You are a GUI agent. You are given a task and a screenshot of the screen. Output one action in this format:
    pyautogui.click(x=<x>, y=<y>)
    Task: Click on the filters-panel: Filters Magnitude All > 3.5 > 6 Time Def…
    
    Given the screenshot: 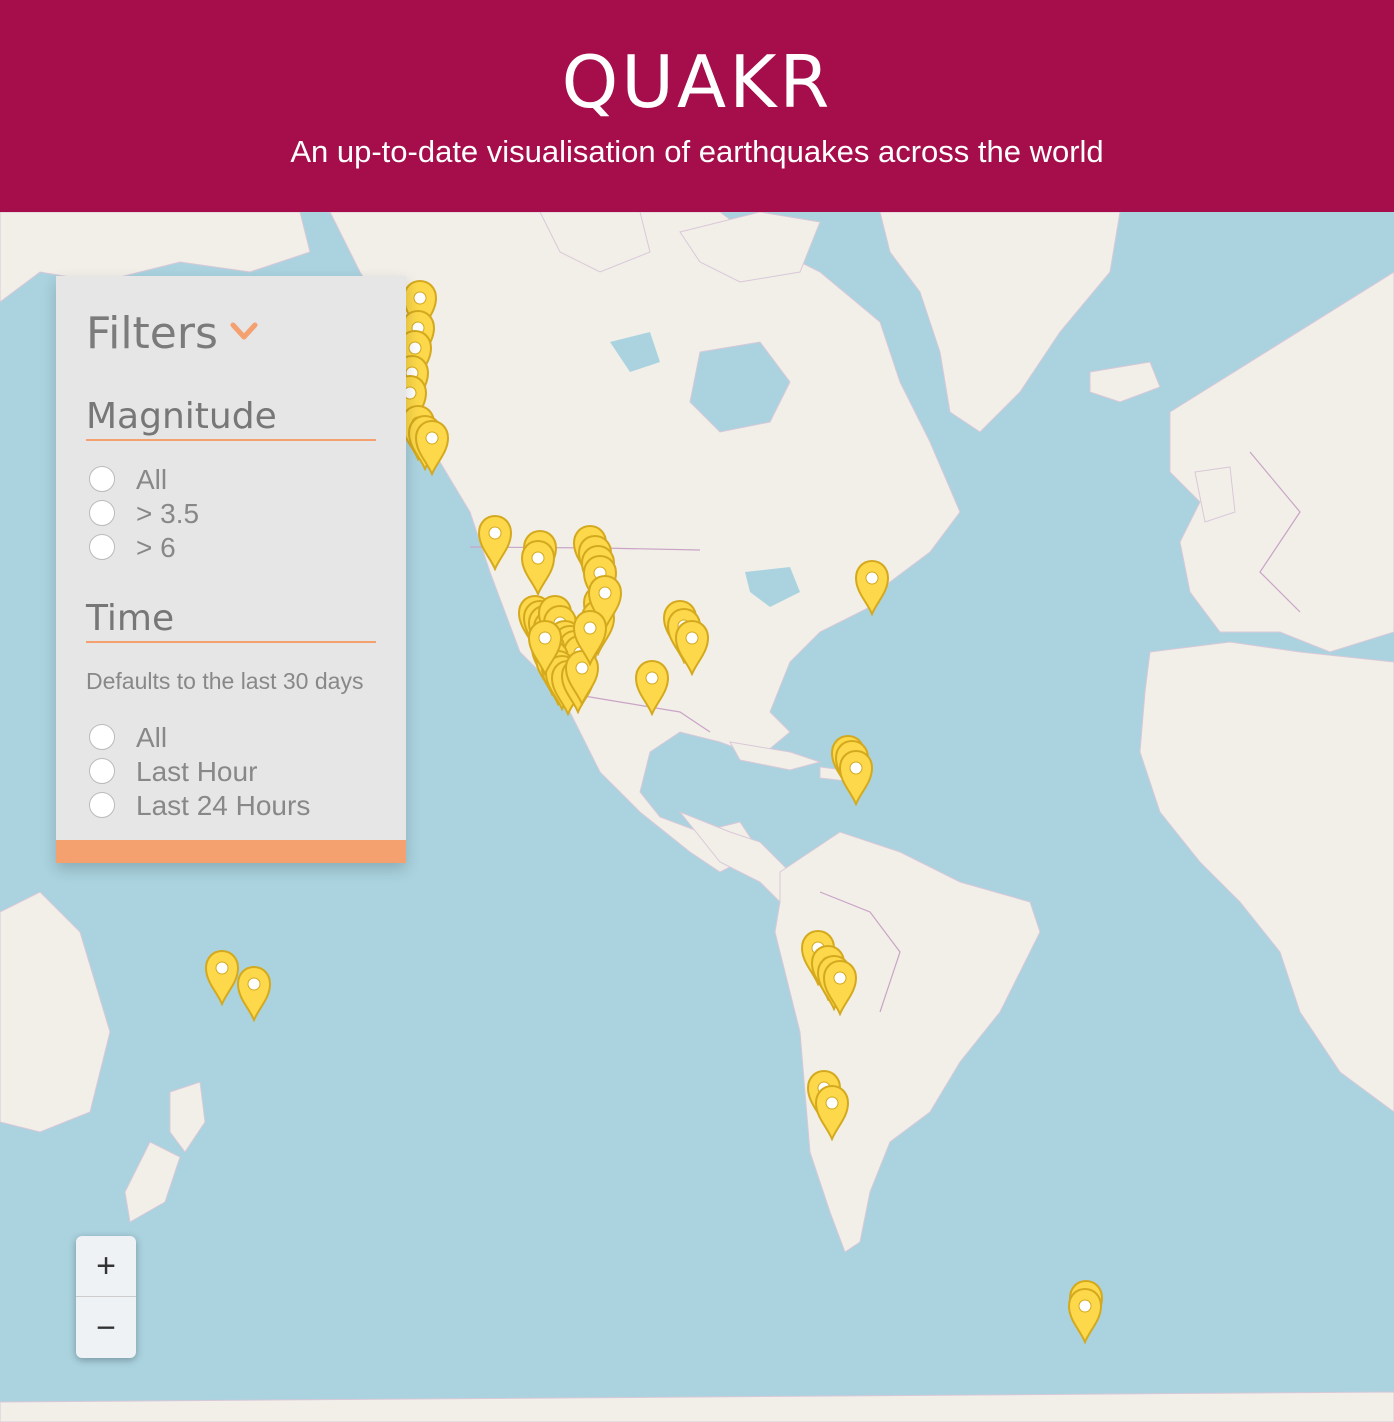 What is the action you would take?
    pyautogui.click(x=231, y=569)
    